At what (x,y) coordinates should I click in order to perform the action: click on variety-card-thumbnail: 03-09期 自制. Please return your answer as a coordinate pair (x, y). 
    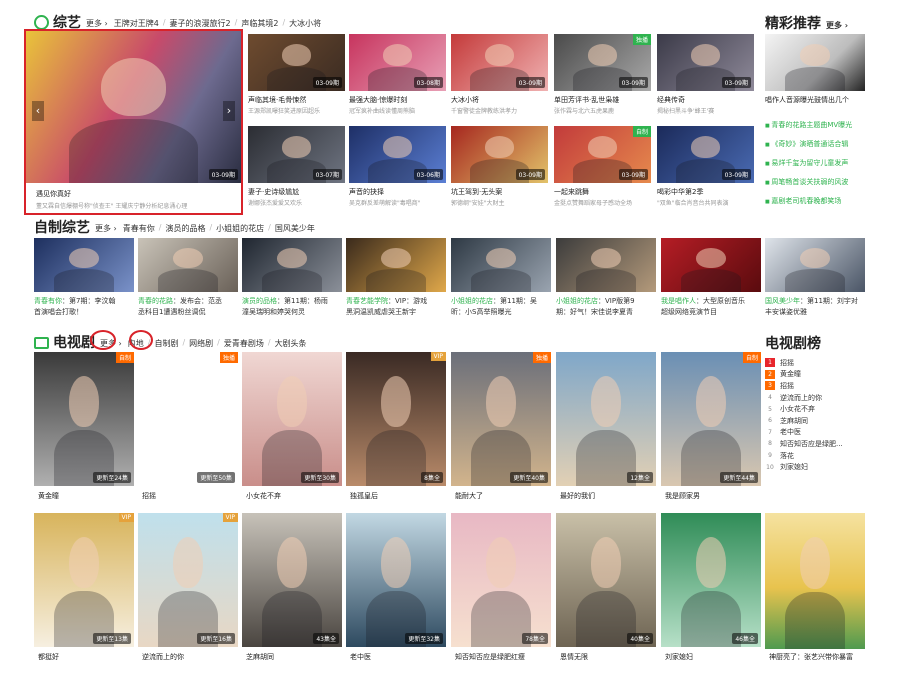
    Looking at the image, I should click on (602, 154).